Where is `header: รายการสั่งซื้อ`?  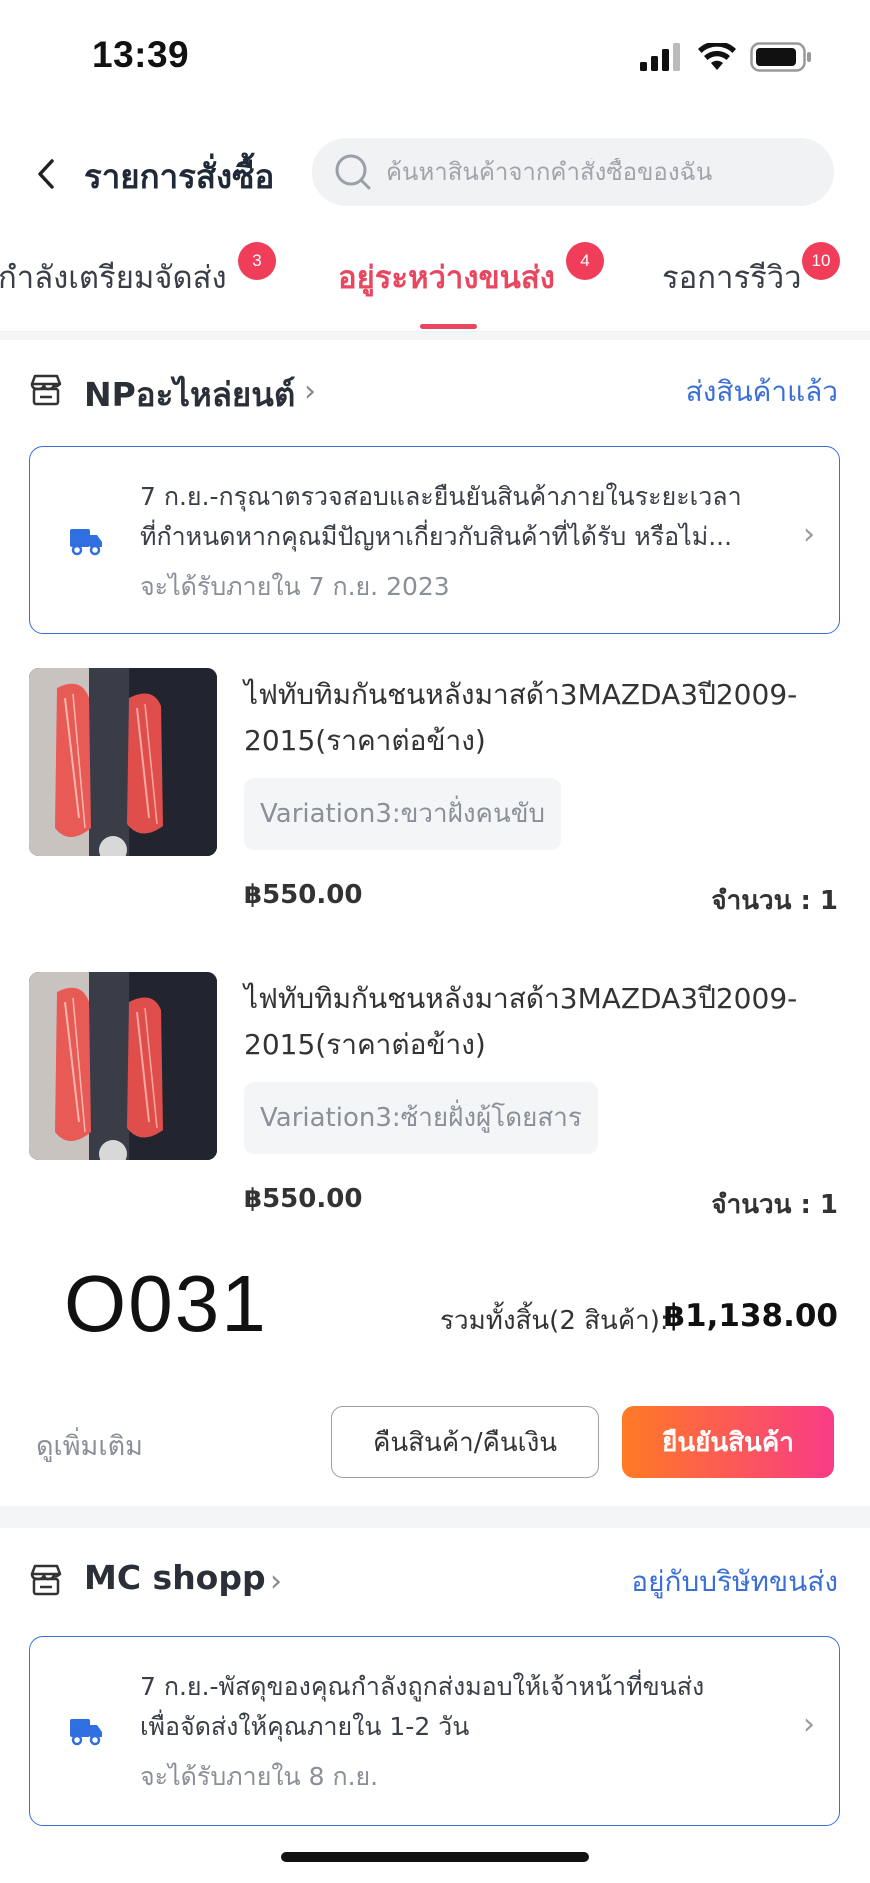
header: รายการสั่งซื้อ is located at coordinates (435, 173).